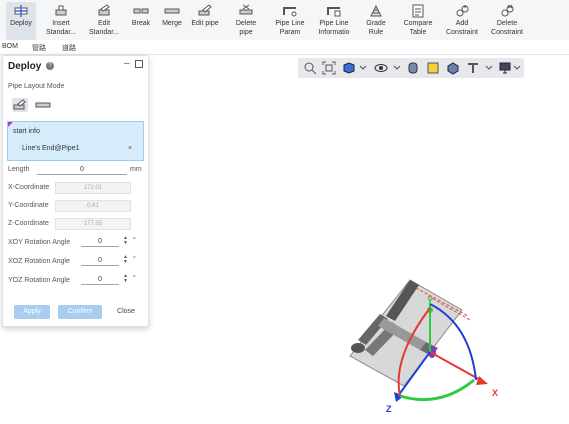 The width and height of the screenshot is (569, 424). I want to click on restore-icon, so click(139, 64).